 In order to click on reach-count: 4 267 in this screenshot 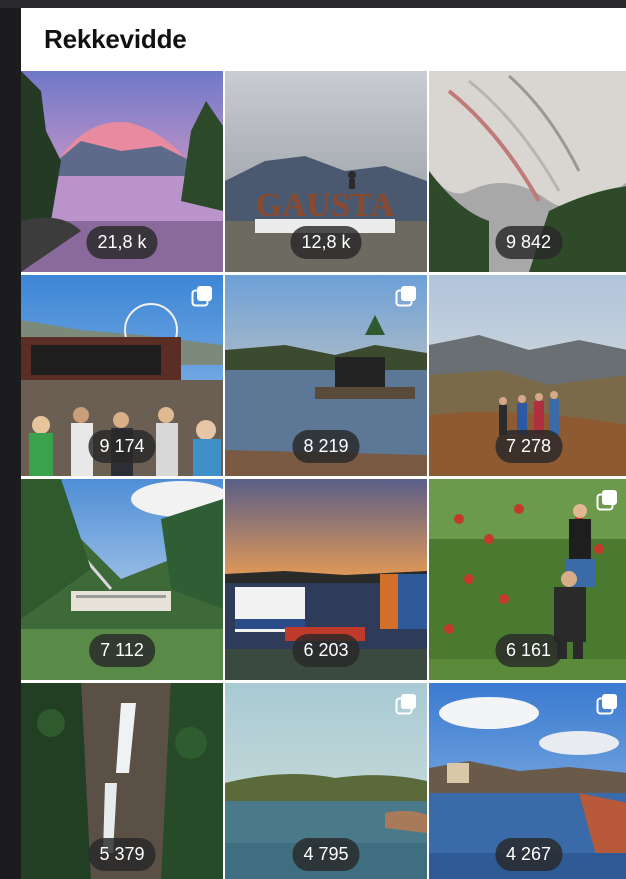, I will do `click(528, 854)`.